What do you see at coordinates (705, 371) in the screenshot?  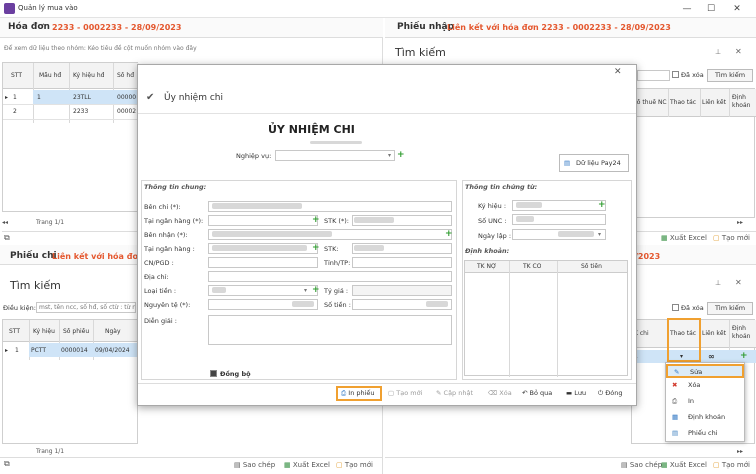 I see `menu-item-edit: ✎ Sửa` at bounding box center [705, 371].